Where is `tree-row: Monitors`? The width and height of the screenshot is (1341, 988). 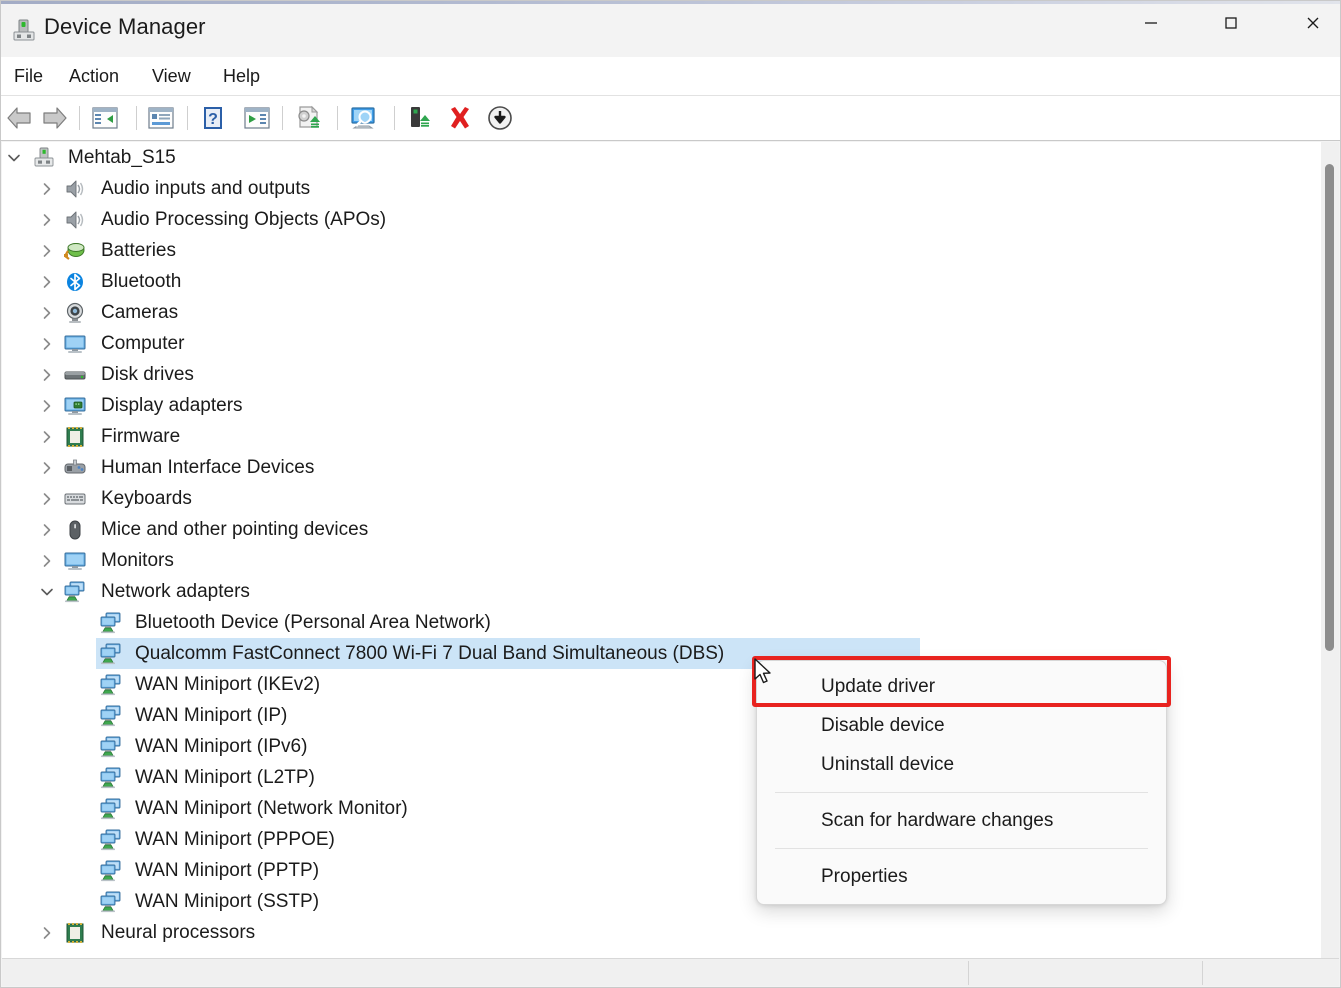
tree-row: Monitors is located at coordinates (670, 560).